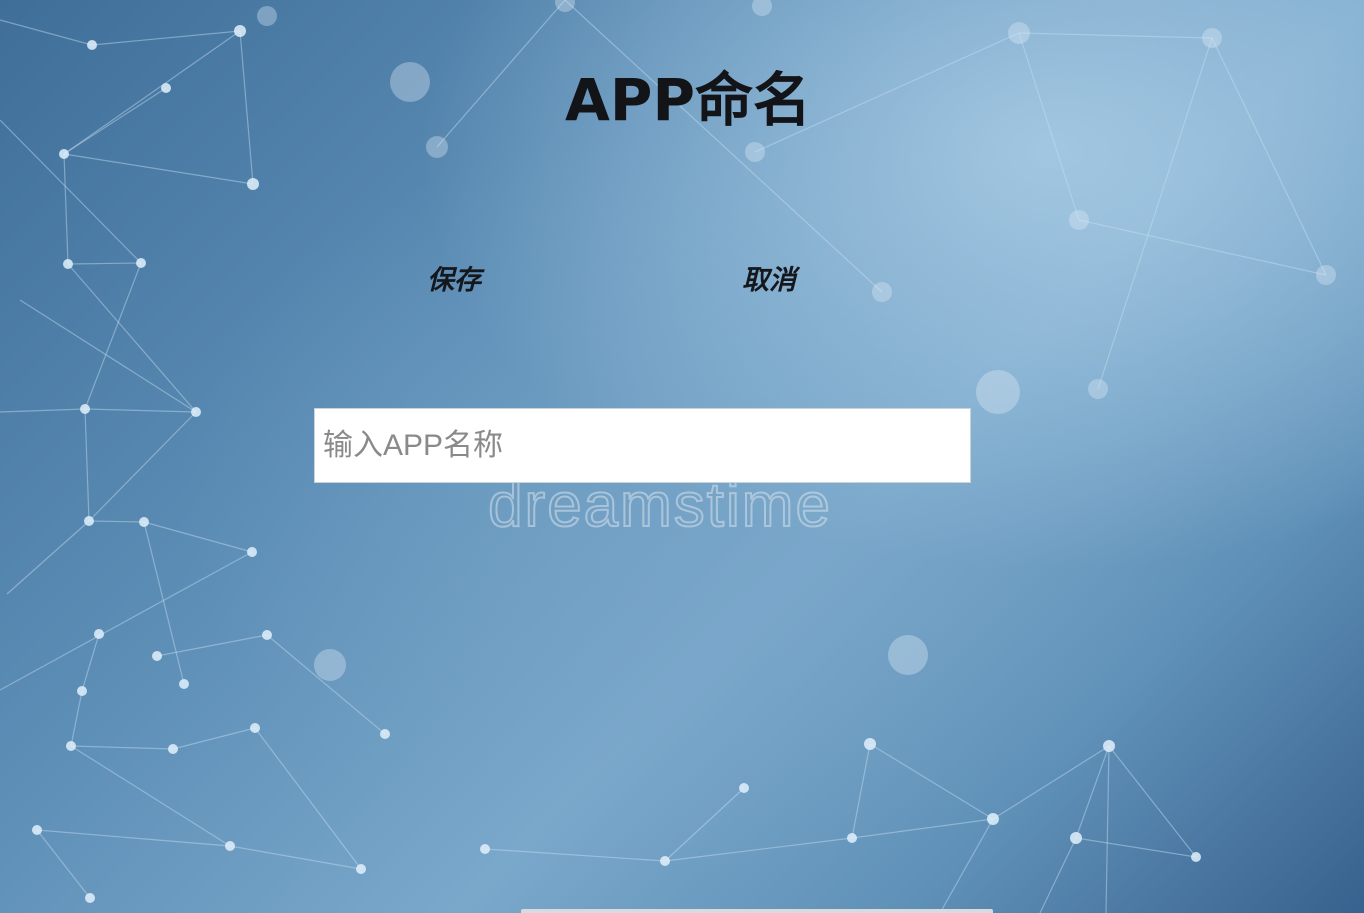  What do you see at coordinates (769, 281) in the screenshot?
I see `cancel-button: 取消` at bounding box center [769, 281].